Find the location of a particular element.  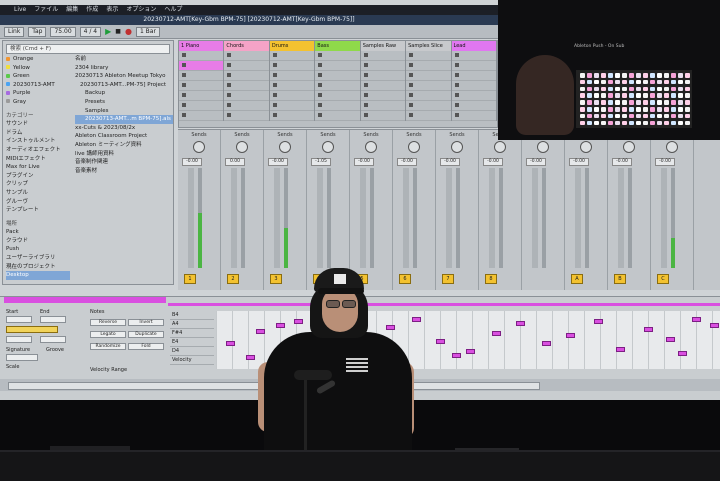

file-item: 2304 library is located at coordinates (124, 68).